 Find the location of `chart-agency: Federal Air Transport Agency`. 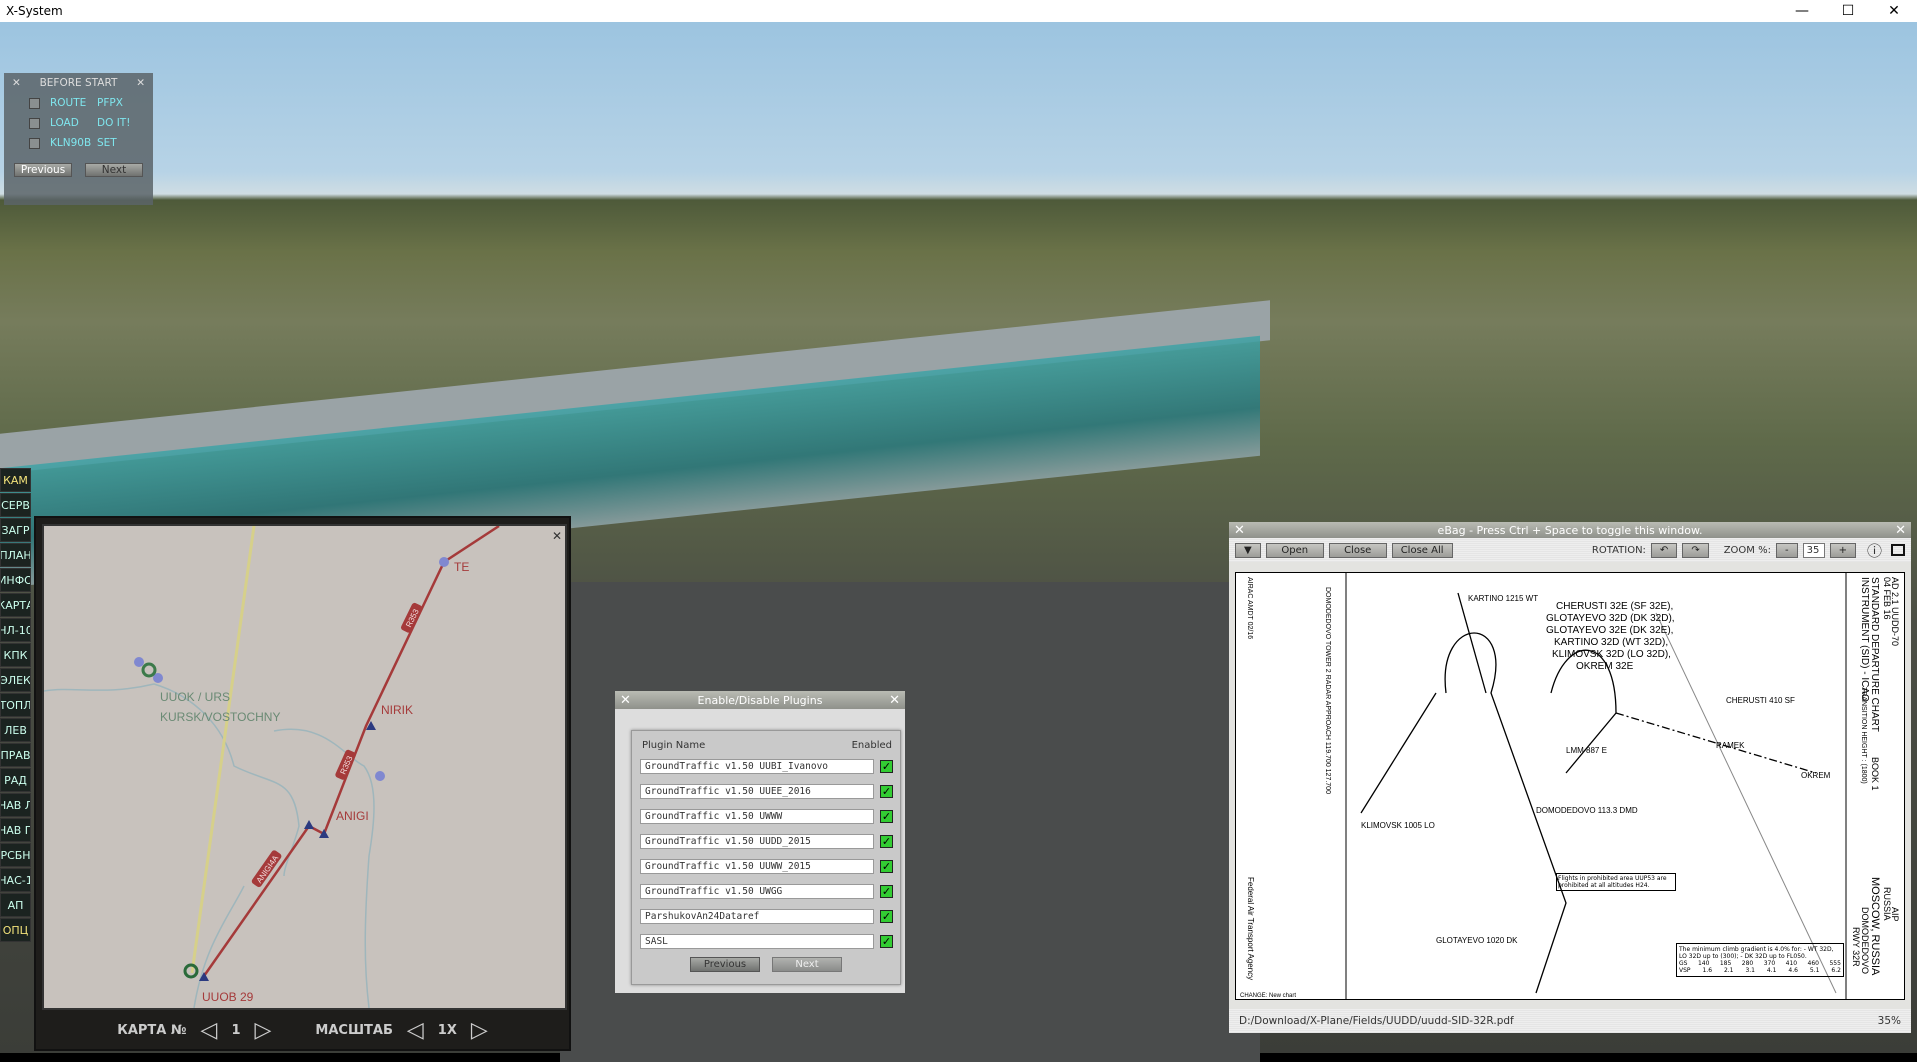

chart-agency: Federal Air Transport Agency is located at coordinates (1250, 928).